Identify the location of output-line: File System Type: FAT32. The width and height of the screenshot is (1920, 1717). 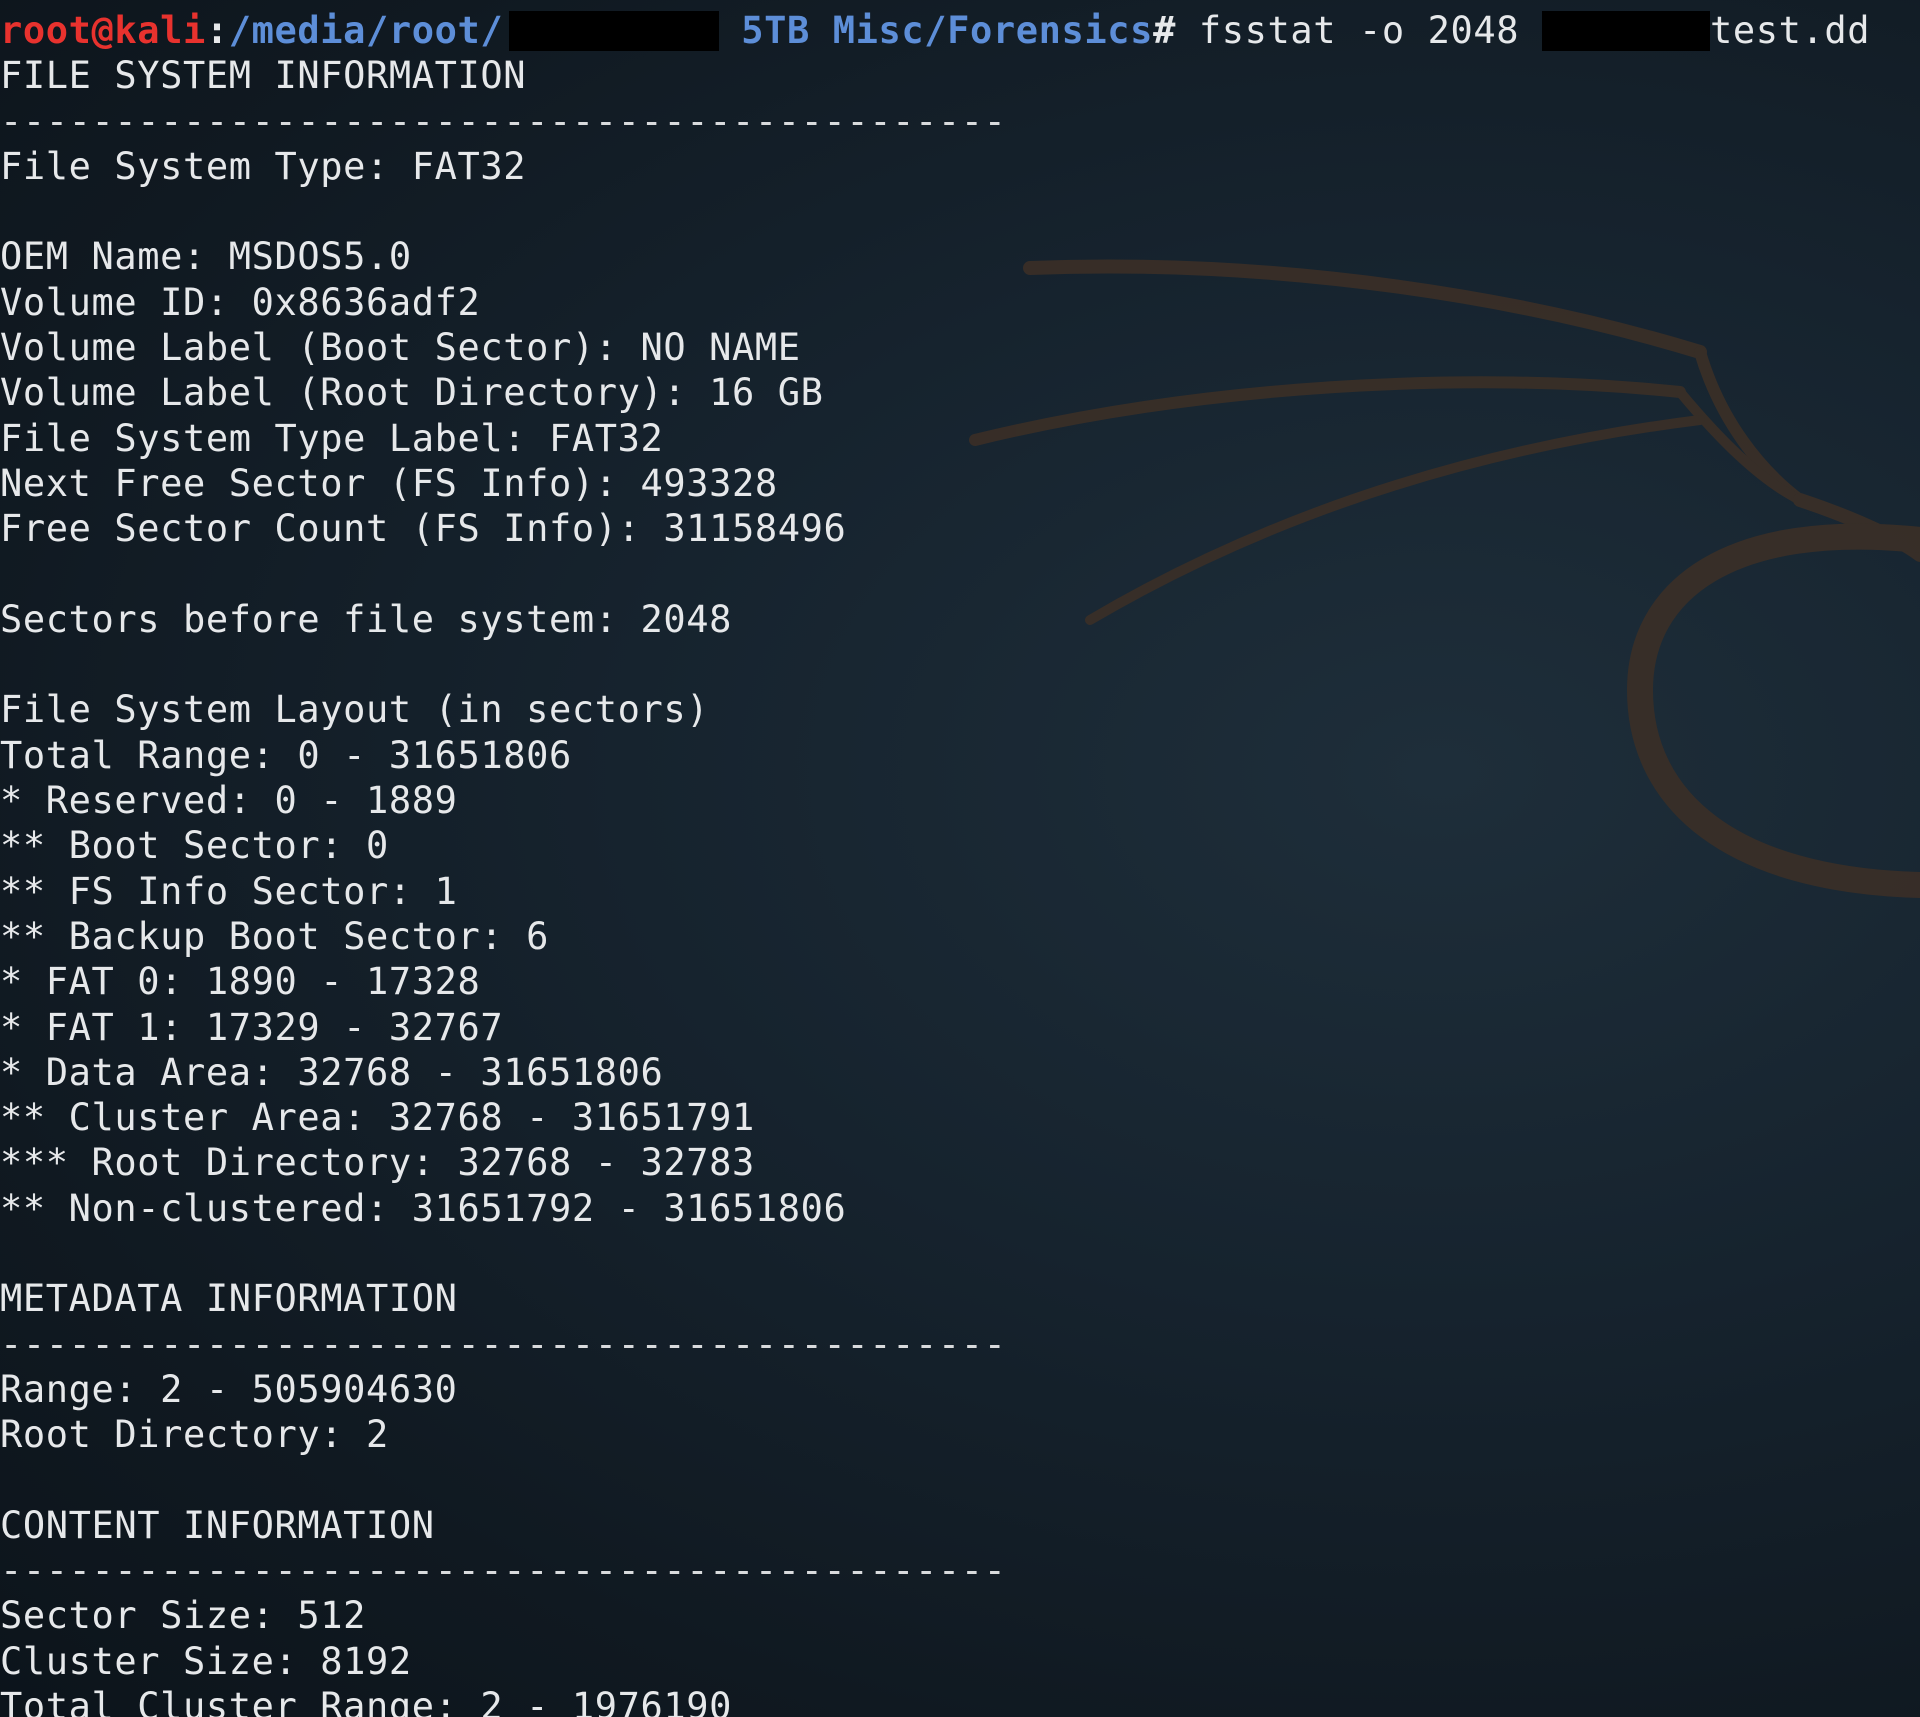
(263, 166).